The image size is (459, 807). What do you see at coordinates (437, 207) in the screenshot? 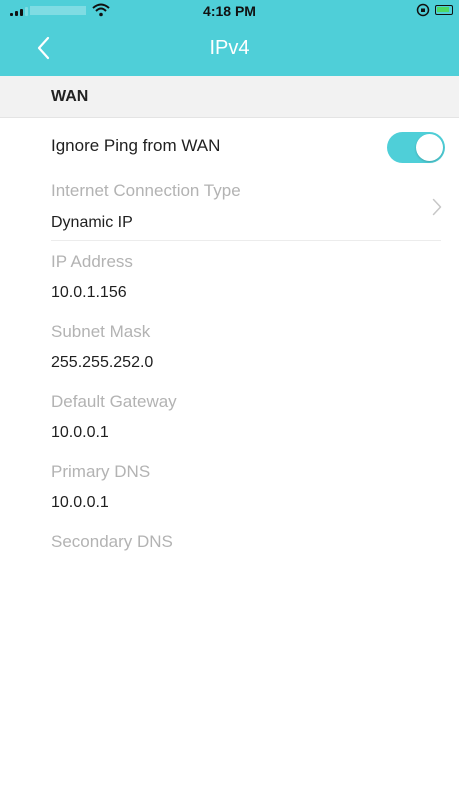
I see `chevron-right-icon` at bounding box center [437, 207].